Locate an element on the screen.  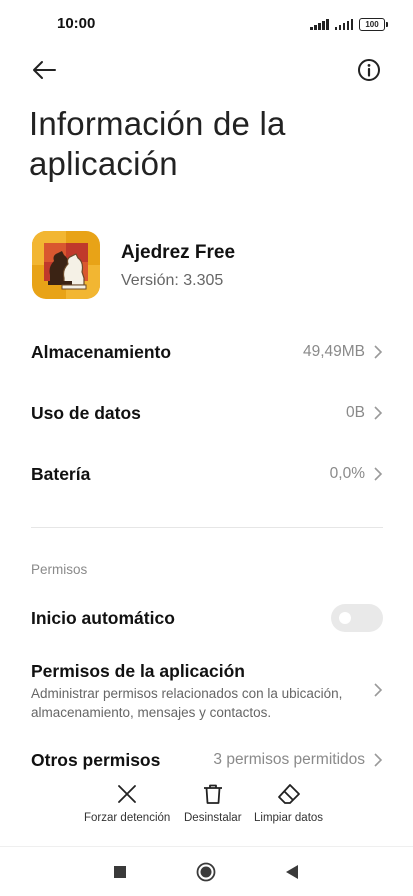
data-usage-row: Uso de datos 0B is located at coordinates (206, 413).